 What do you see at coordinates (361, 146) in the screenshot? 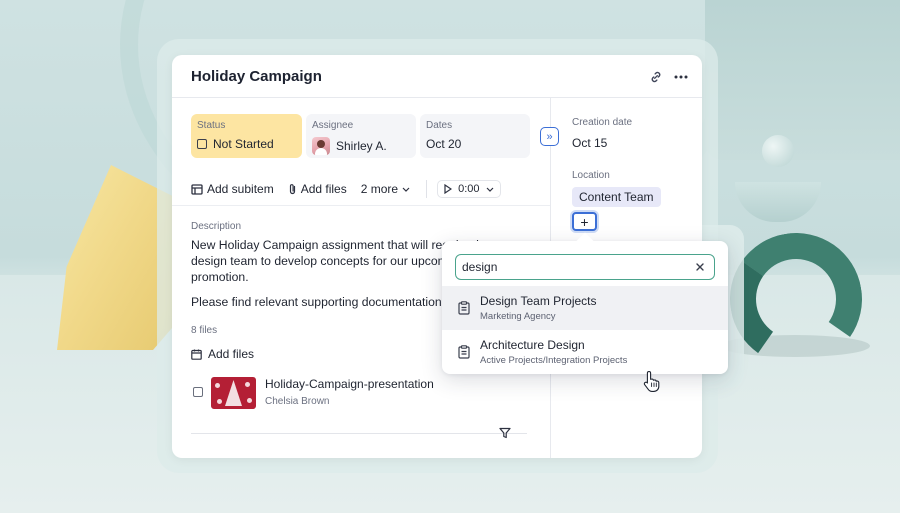
I see `assignee-value: Shirley A.` at bounding box center [361, 146].